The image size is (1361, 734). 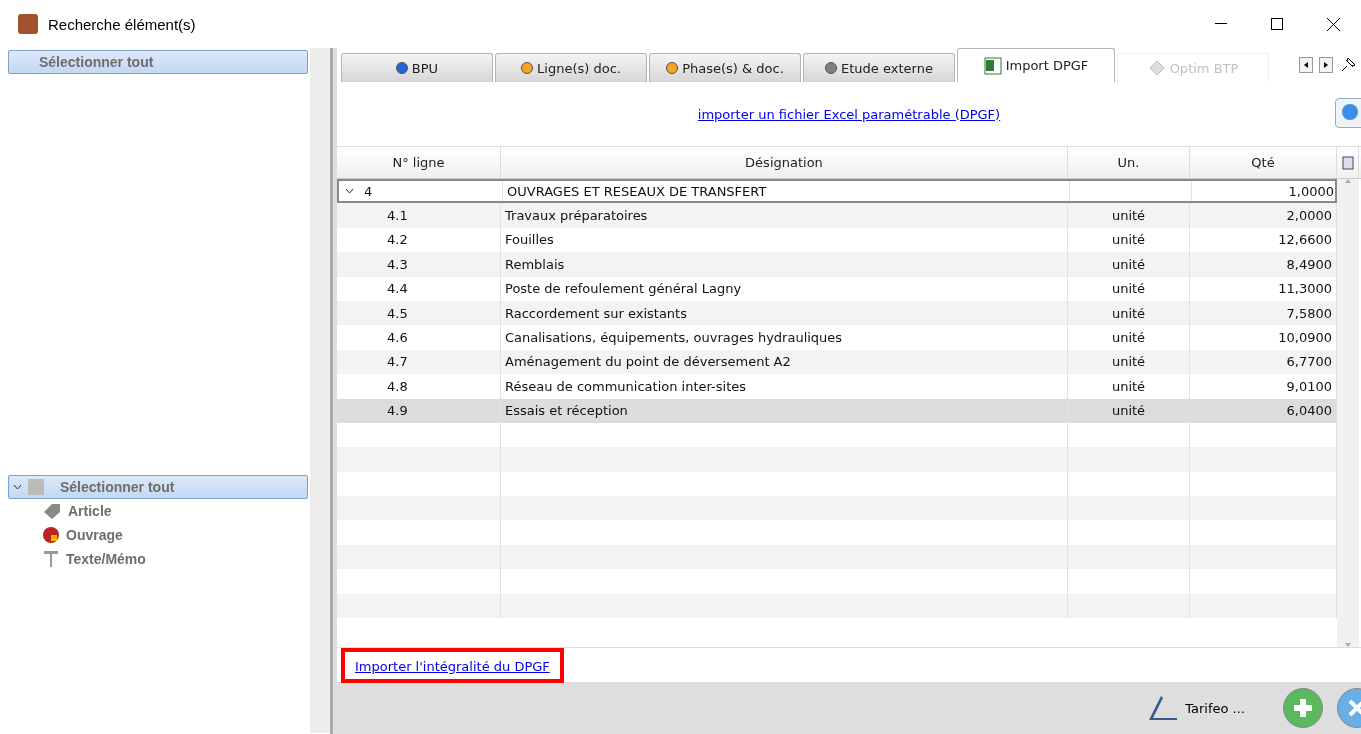 I want to click on line-number: 4.7, so click(x=397, y=362).